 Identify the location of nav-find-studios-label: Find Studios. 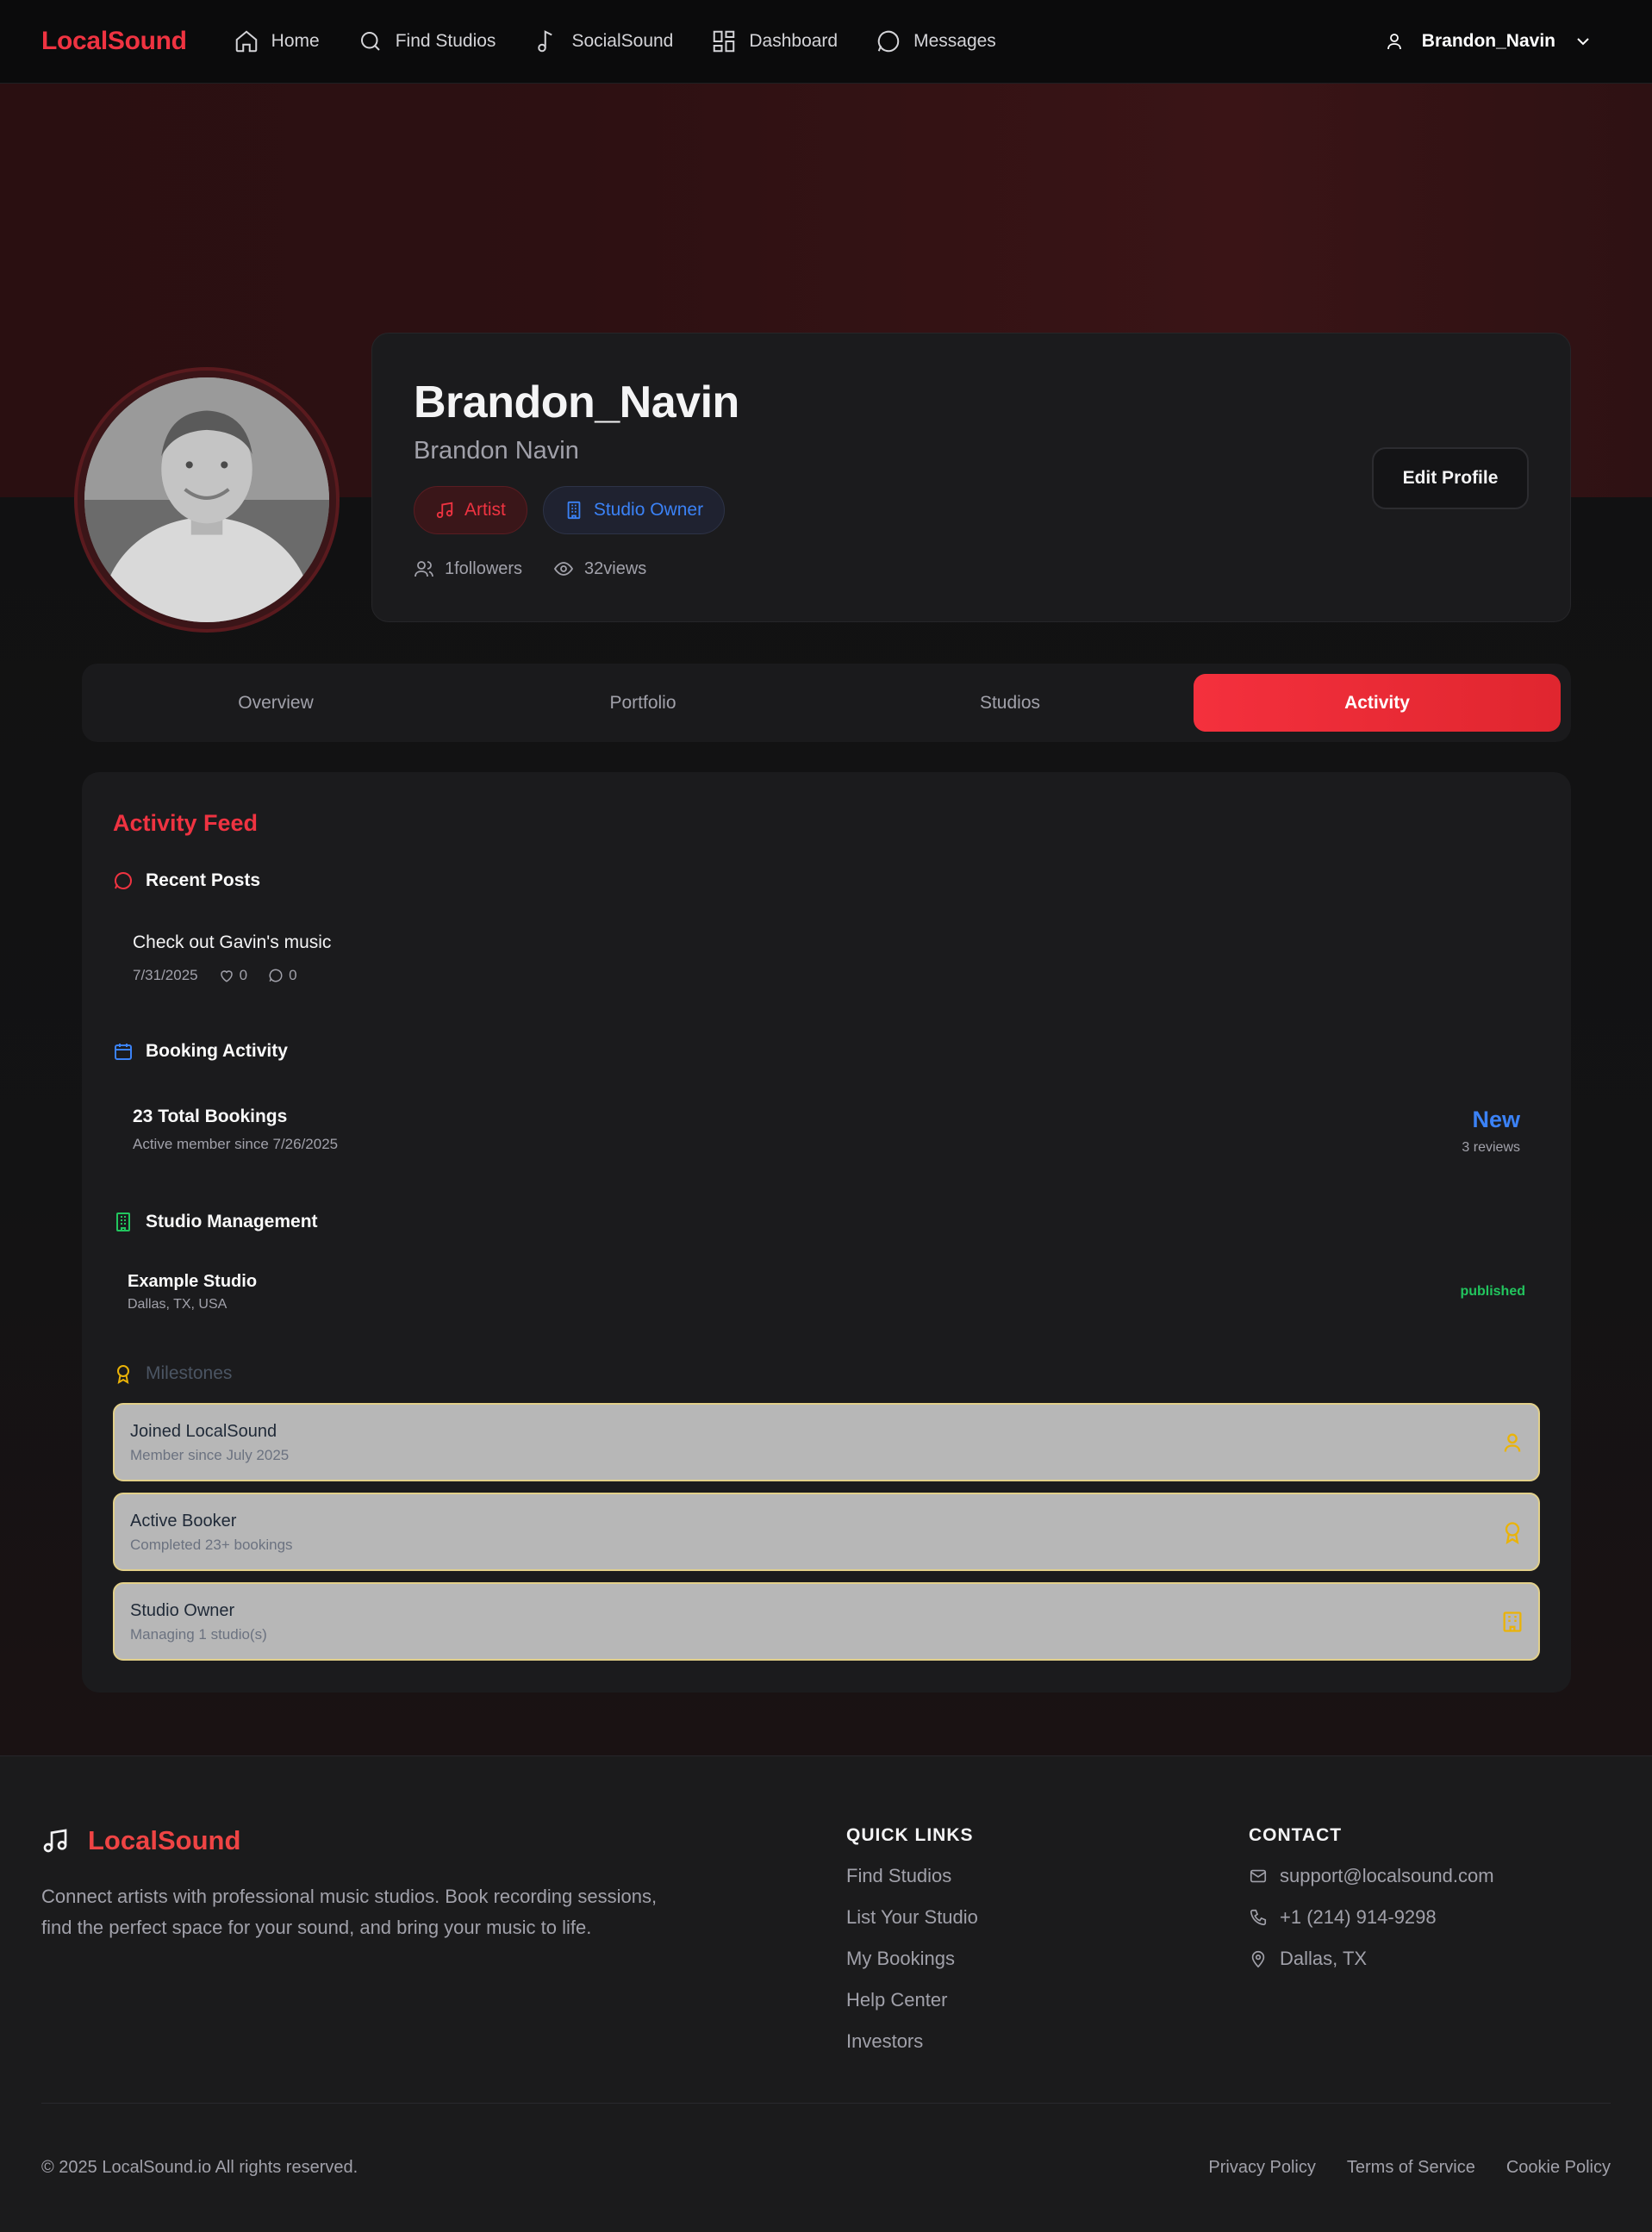
(445, 41).